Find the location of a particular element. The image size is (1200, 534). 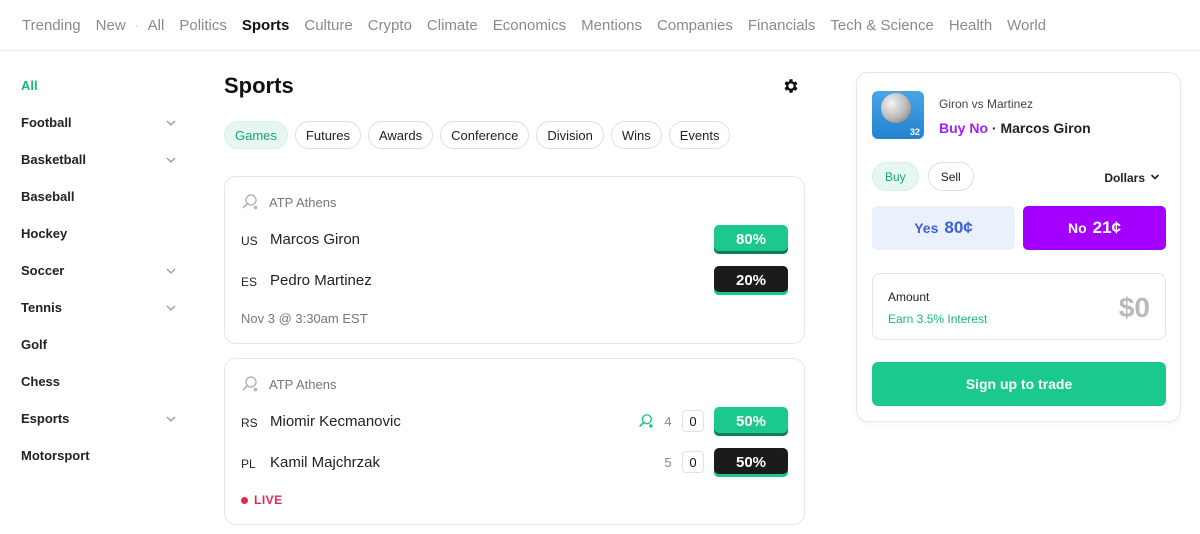

game-row: RS Miomir Kecmanovic 4 0 50% is located at coordinates (514, 421).